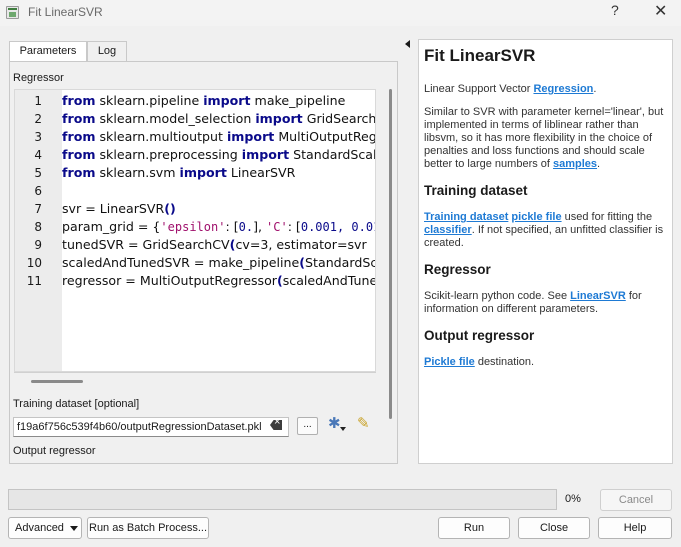 Image resolution: width=681 pixels, height=547 pixels. I want to click on panel-vertical-scrollbar, so click(390, 254).